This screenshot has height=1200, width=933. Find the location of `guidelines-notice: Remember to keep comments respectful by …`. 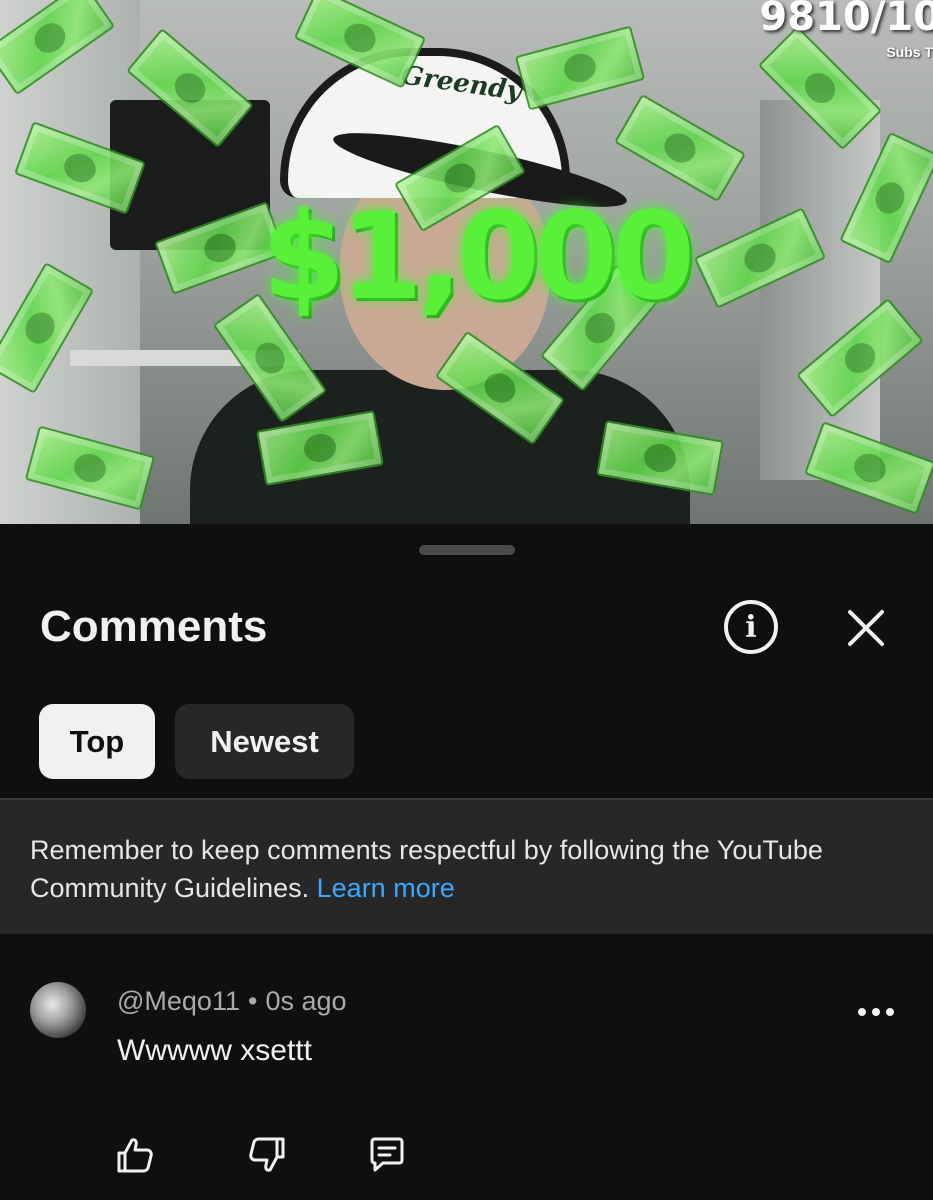

guidelines-notice: Remember to keep comments respectful by … is located at coordinates (466, 867).